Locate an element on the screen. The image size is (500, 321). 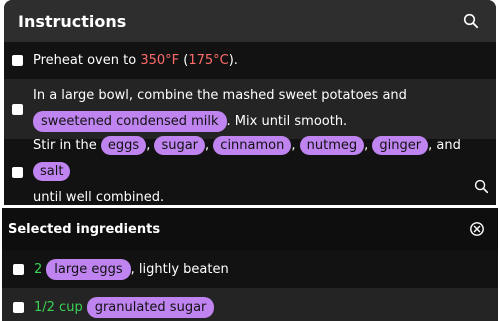
temperature-fahrenheit: 350°F is located at coordinates (160, 60).